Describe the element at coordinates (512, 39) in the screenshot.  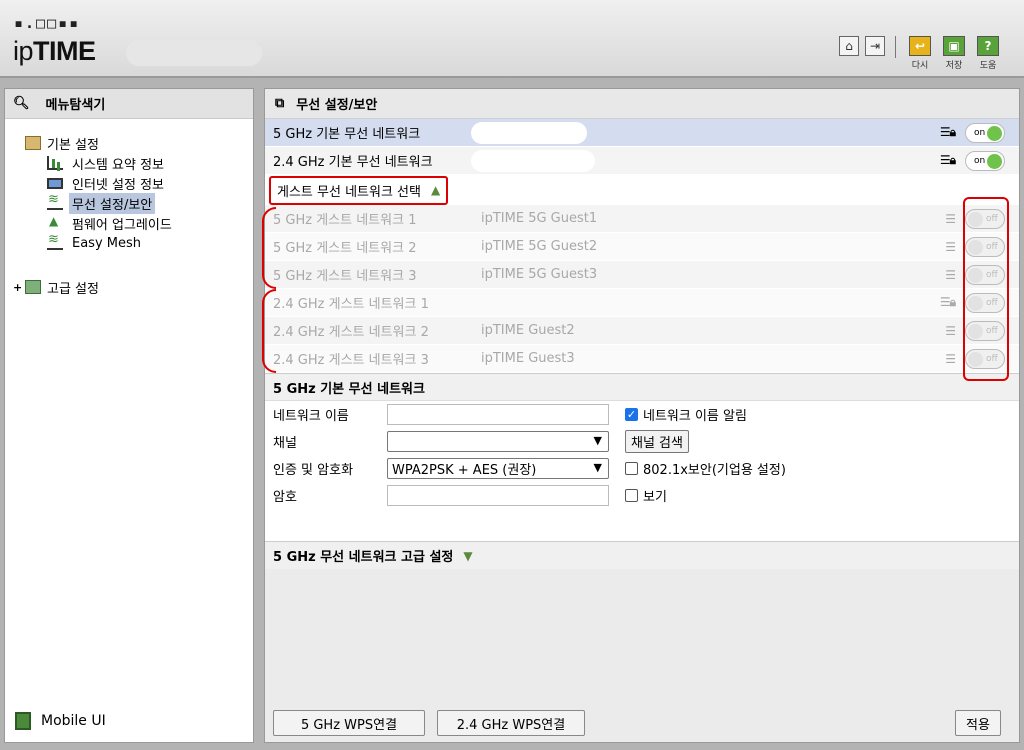
I see `app-header: ▪.□□▪▪ ipTIME ⌂ ⇥ ↩ 다시 ▣ 저장 ? 도움` at that location.